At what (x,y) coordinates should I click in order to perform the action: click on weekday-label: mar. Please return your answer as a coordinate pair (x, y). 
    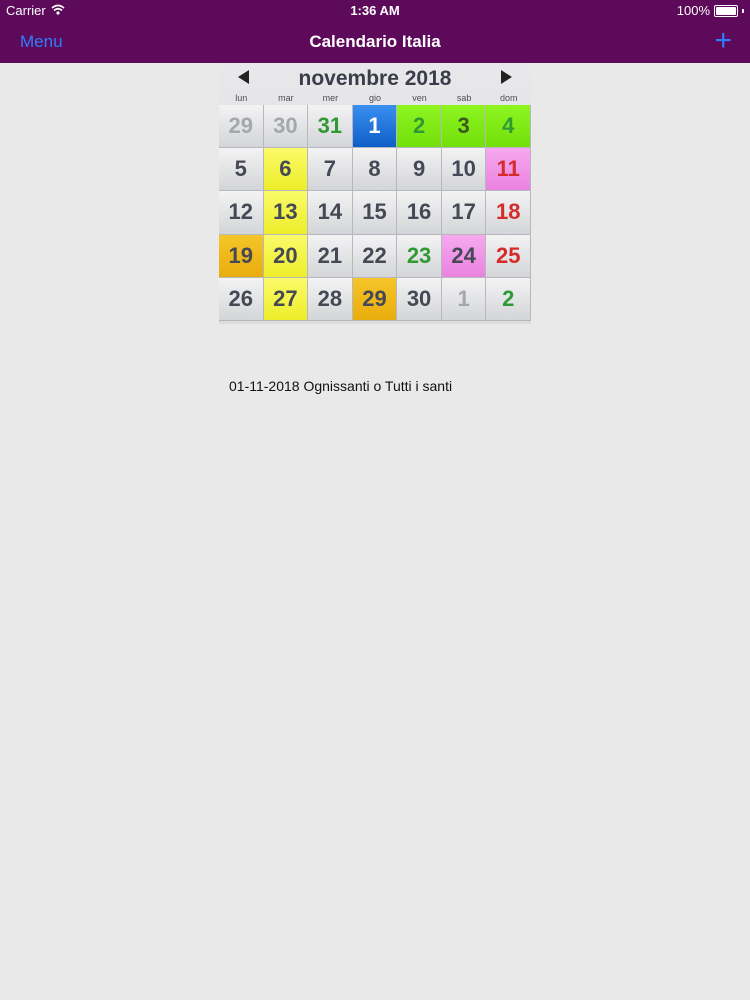
    Looking at the image, I should click on (286, 98).